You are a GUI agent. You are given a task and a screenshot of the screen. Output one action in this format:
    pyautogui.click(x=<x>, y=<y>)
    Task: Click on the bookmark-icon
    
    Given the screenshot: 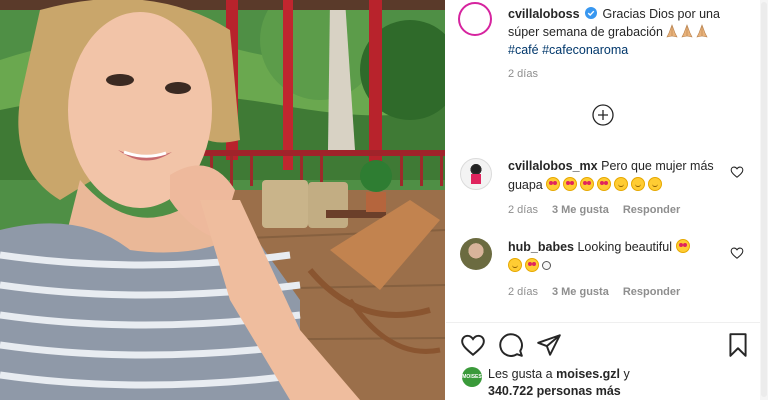 What is the action you would take?
    pyautogui.click(x=738, y=345)
    